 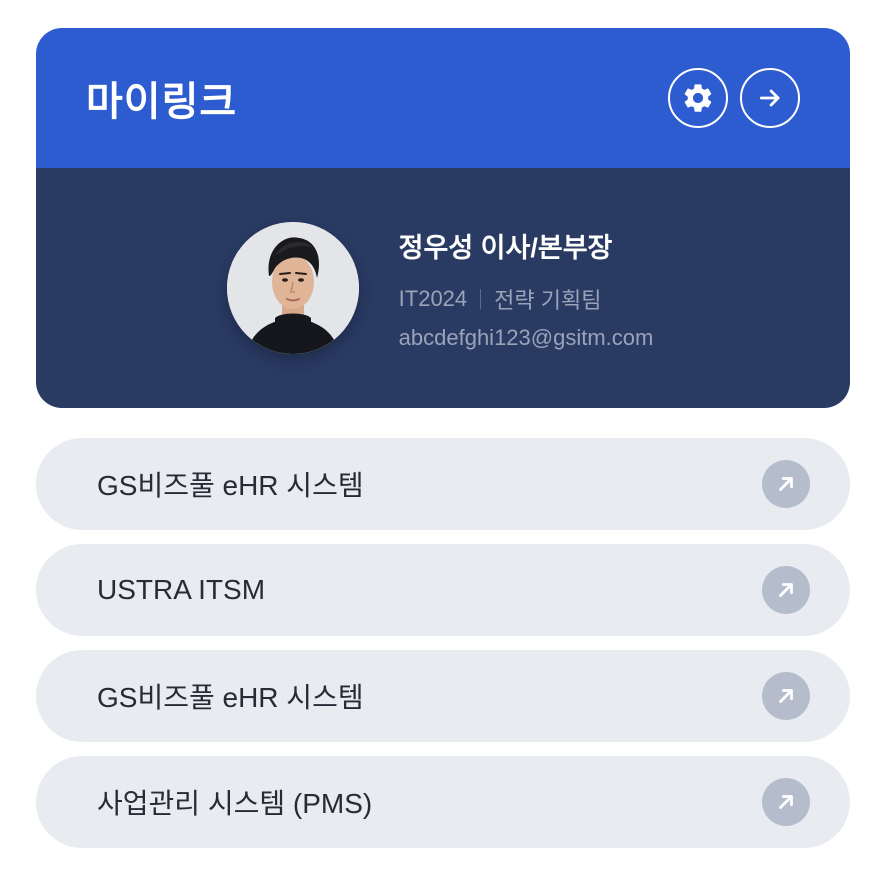 What do you see at coordinates (548, 300) in the screenshot?
I see `team-name: 전략 기획팀` at bounding box center [548, 300].